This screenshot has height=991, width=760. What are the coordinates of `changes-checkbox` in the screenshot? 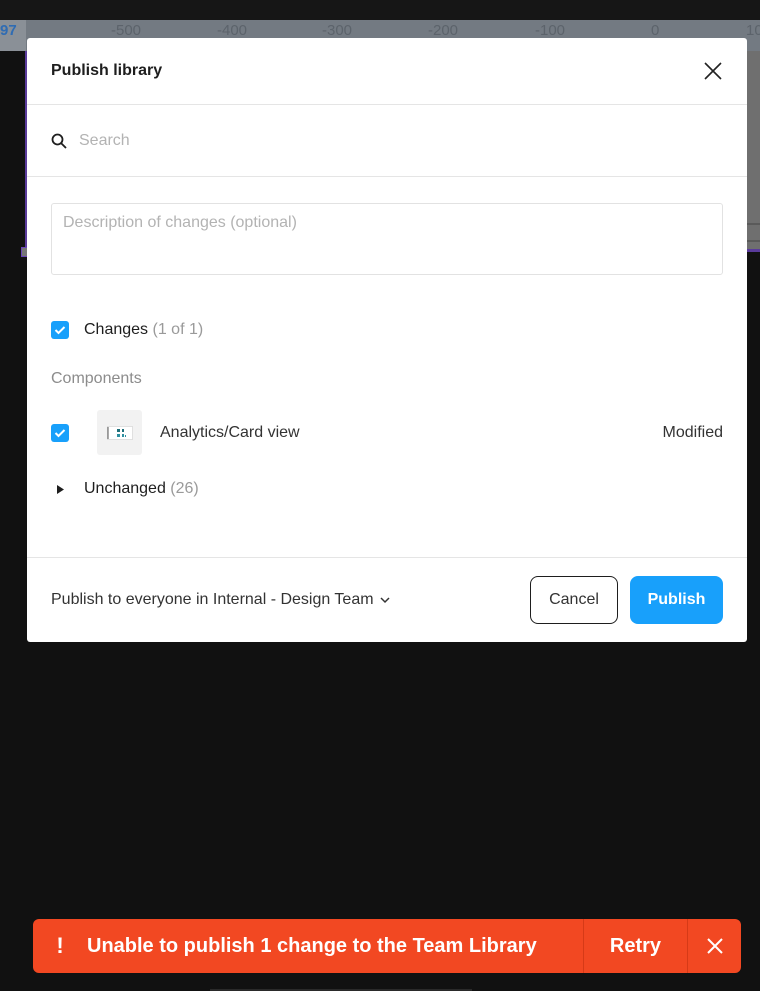 It's located at (60, 330).